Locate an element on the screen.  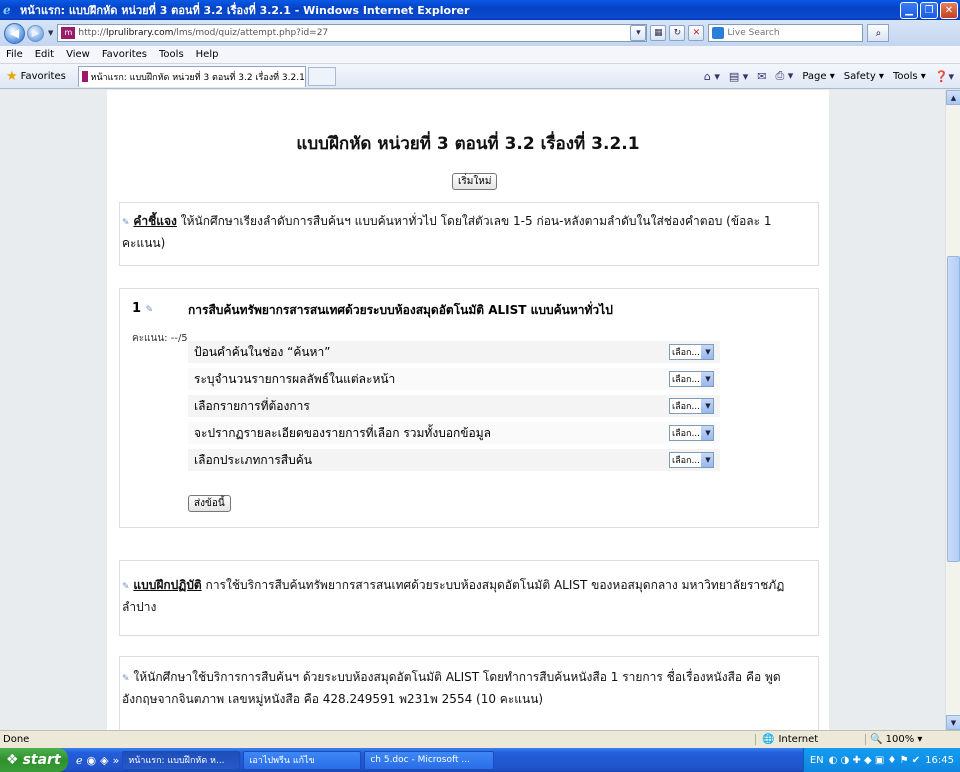
scroll-thumb is located at coordinates (953, 409).